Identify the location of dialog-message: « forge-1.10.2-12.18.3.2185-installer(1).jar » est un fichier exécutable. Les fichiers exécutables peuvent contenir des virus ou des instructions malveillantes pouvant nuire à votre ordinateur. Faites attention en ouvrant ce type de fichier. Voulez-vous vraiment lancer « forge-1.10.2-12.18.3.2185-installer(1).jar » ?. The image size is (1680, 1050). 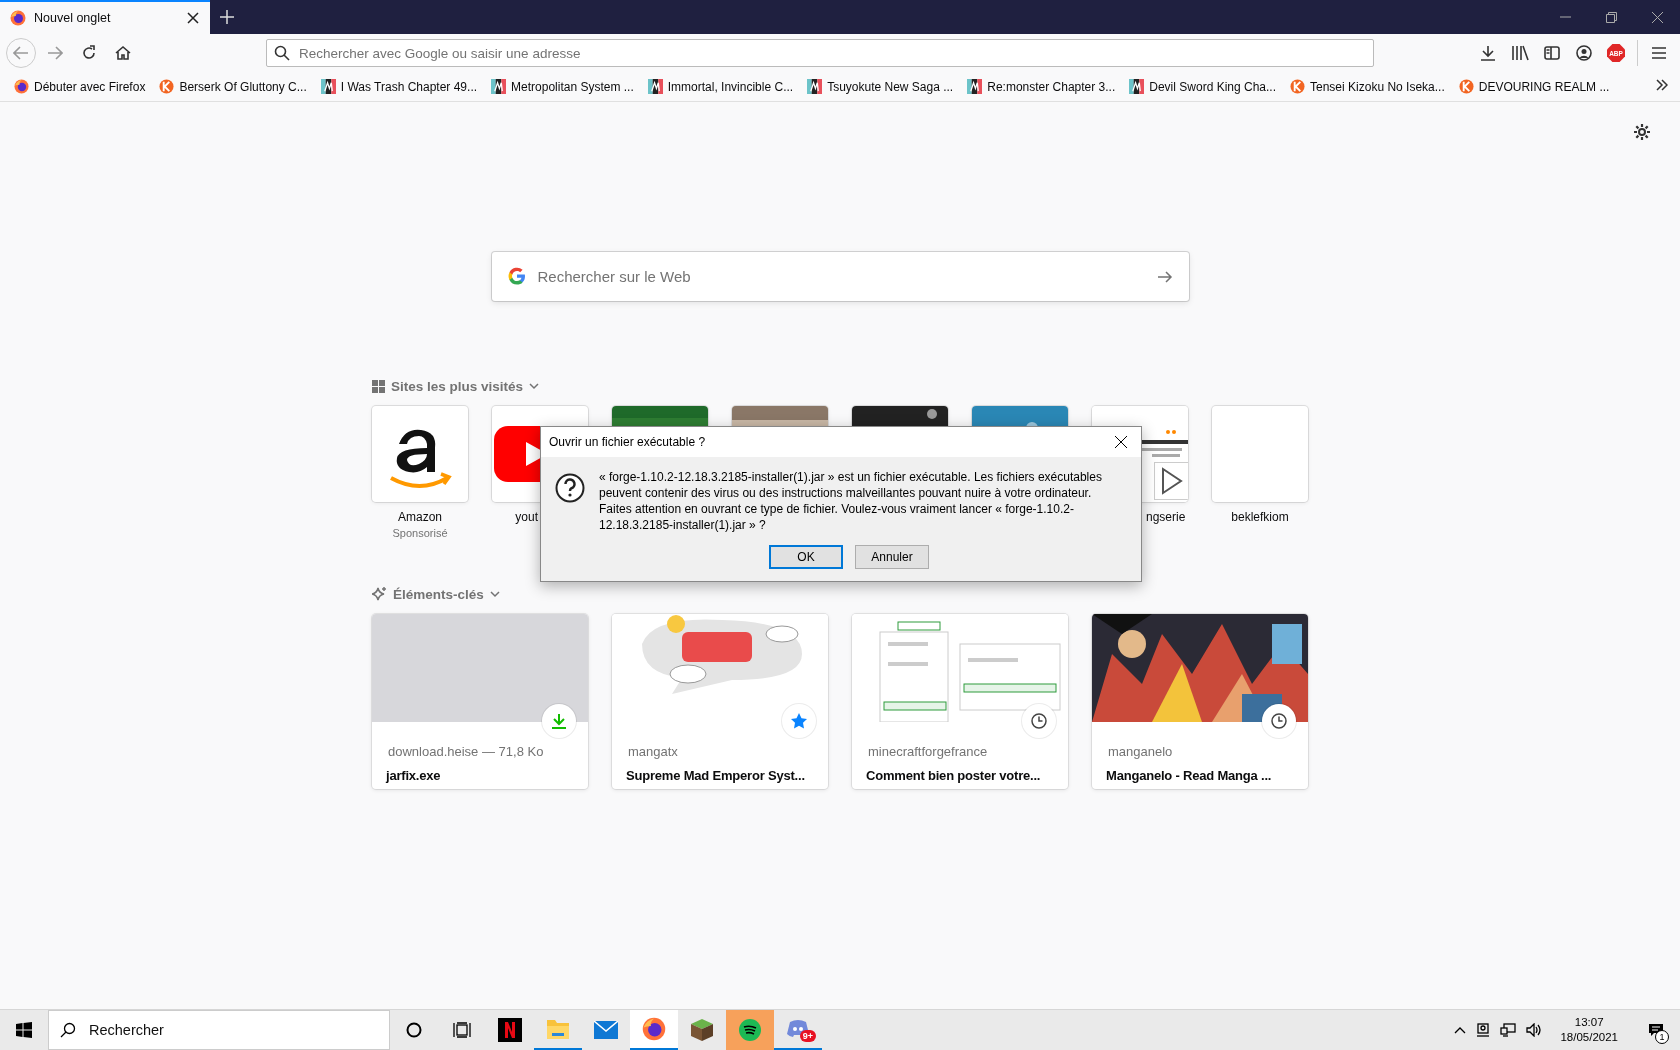
(851, 501).